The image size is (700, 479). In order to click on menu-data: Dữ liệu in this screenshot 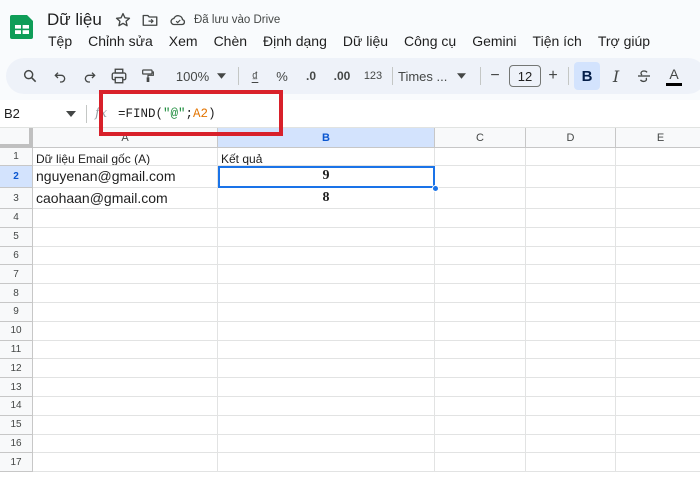, I will do `click(365, 42)`.